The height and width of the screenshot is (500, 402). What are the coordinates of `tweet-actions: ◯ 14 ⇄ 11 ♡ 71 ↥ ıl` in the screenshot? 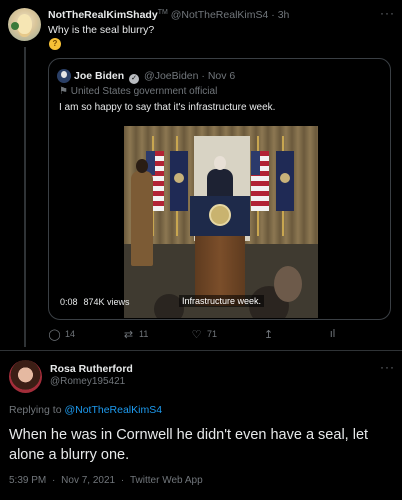 It's located at (198, 335).